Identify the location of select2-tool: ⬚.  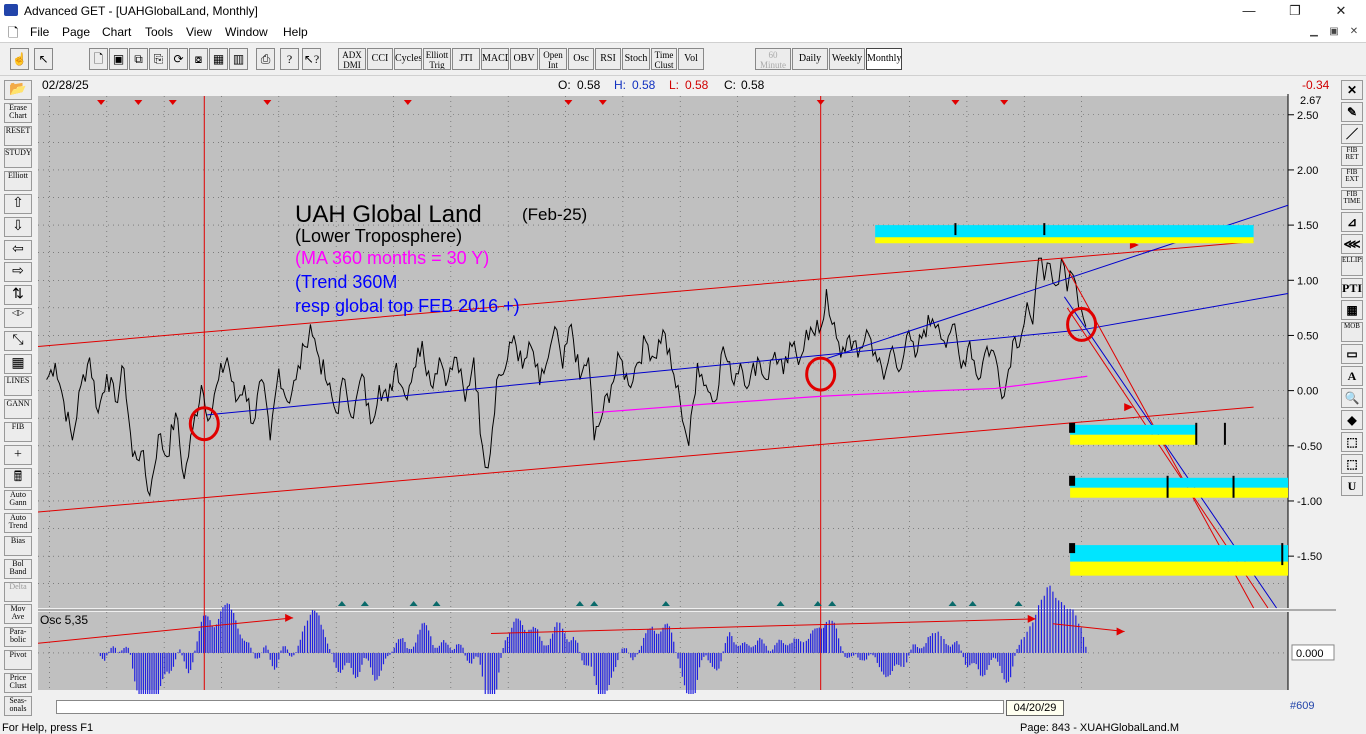
(1352, 464).